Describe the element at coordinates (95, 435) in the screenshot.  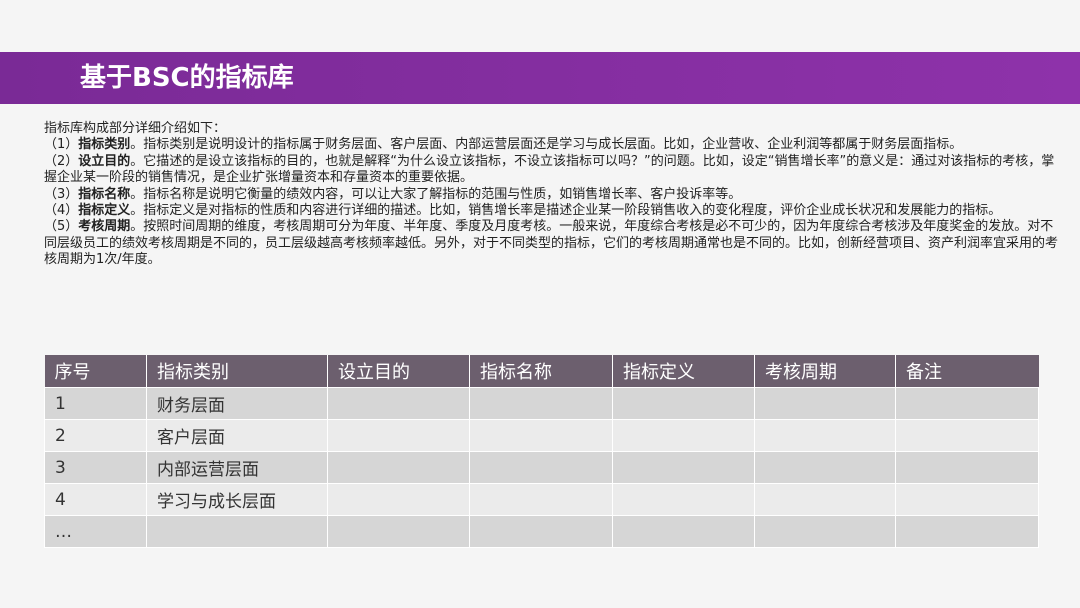
I see `table-cell: 2` at that location.